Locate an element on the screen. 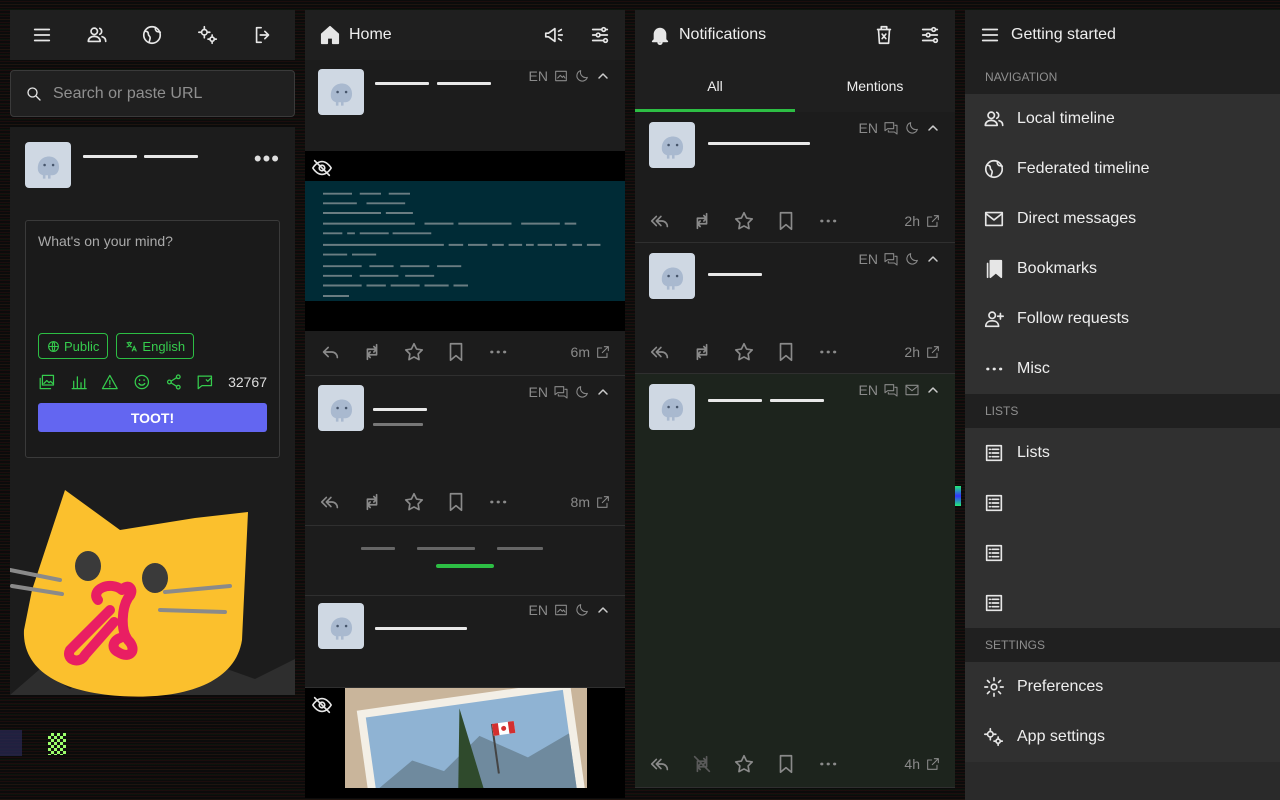  status-card: EN 8m is located at coordinates (465, 451).